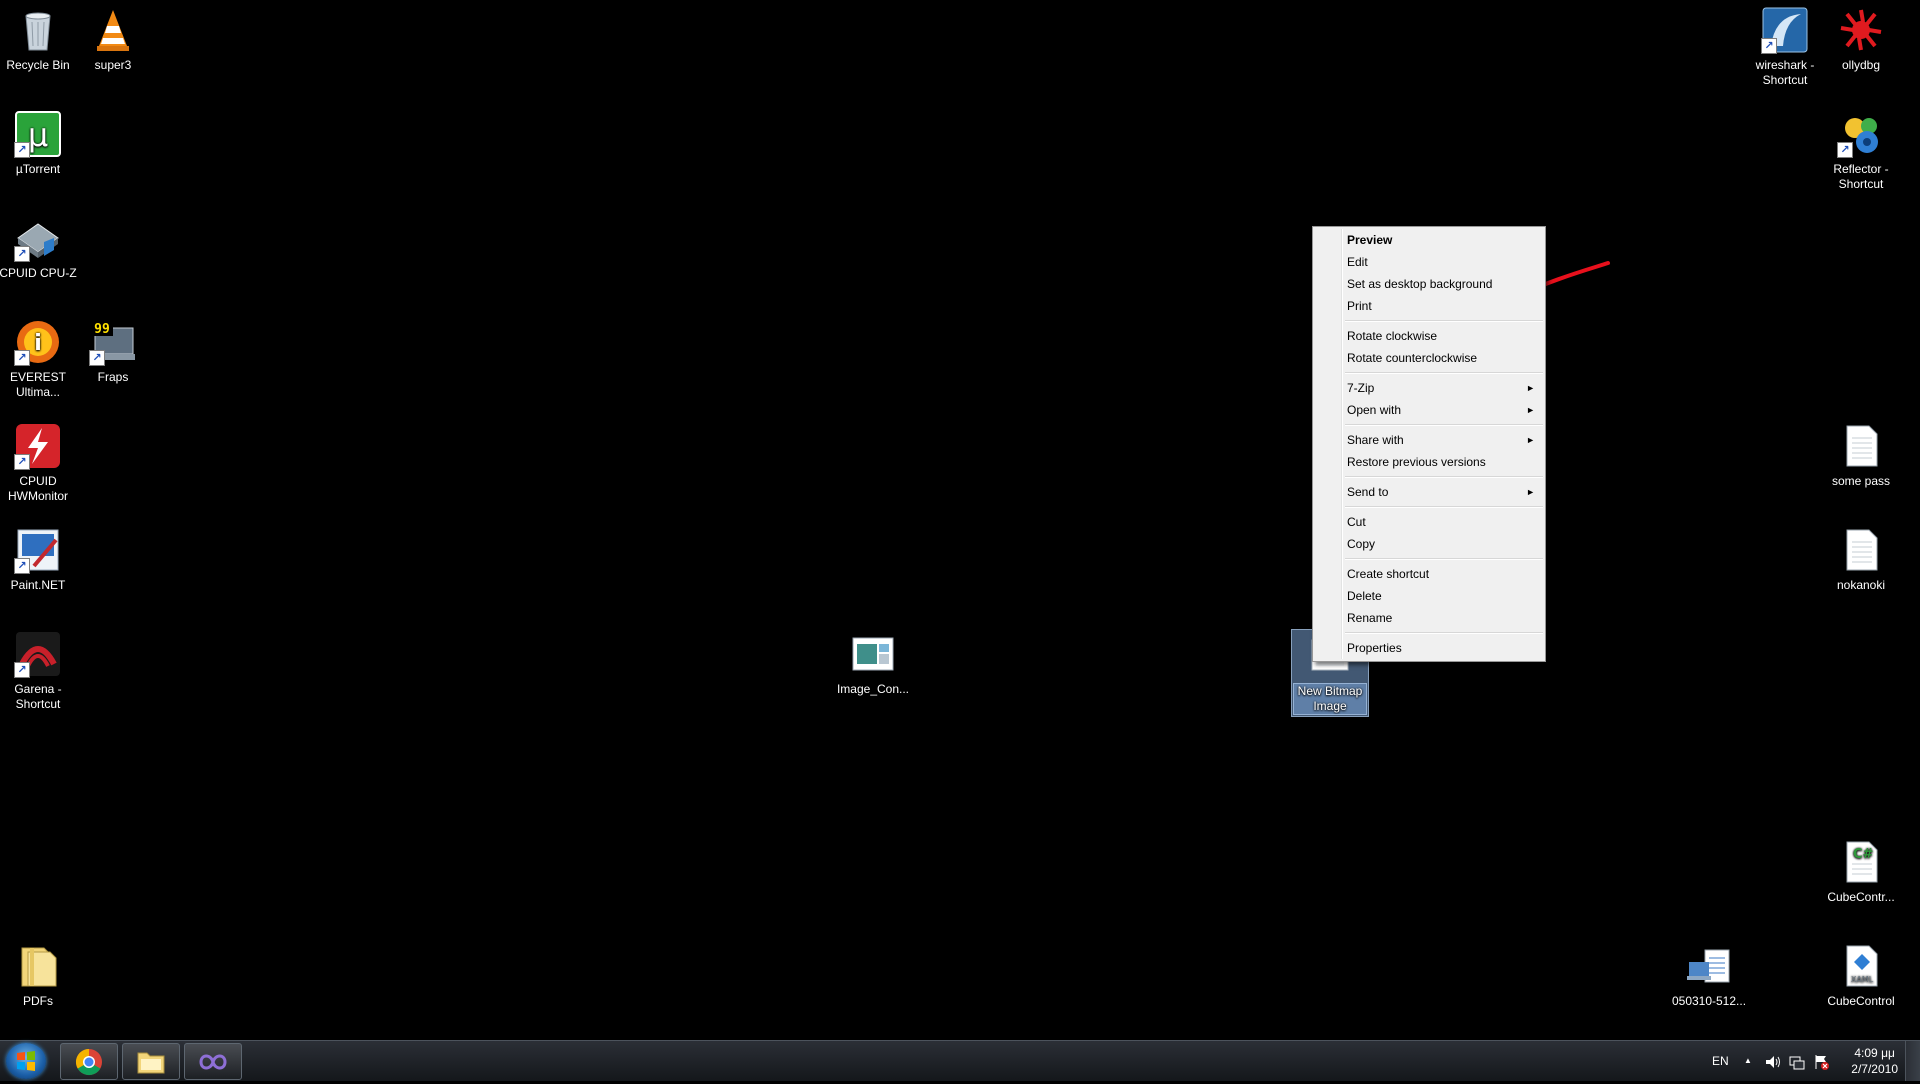 This screenshot has width=1920, height=1084. I want to click on menu-item-delete: Delete, so click(1429, 596).